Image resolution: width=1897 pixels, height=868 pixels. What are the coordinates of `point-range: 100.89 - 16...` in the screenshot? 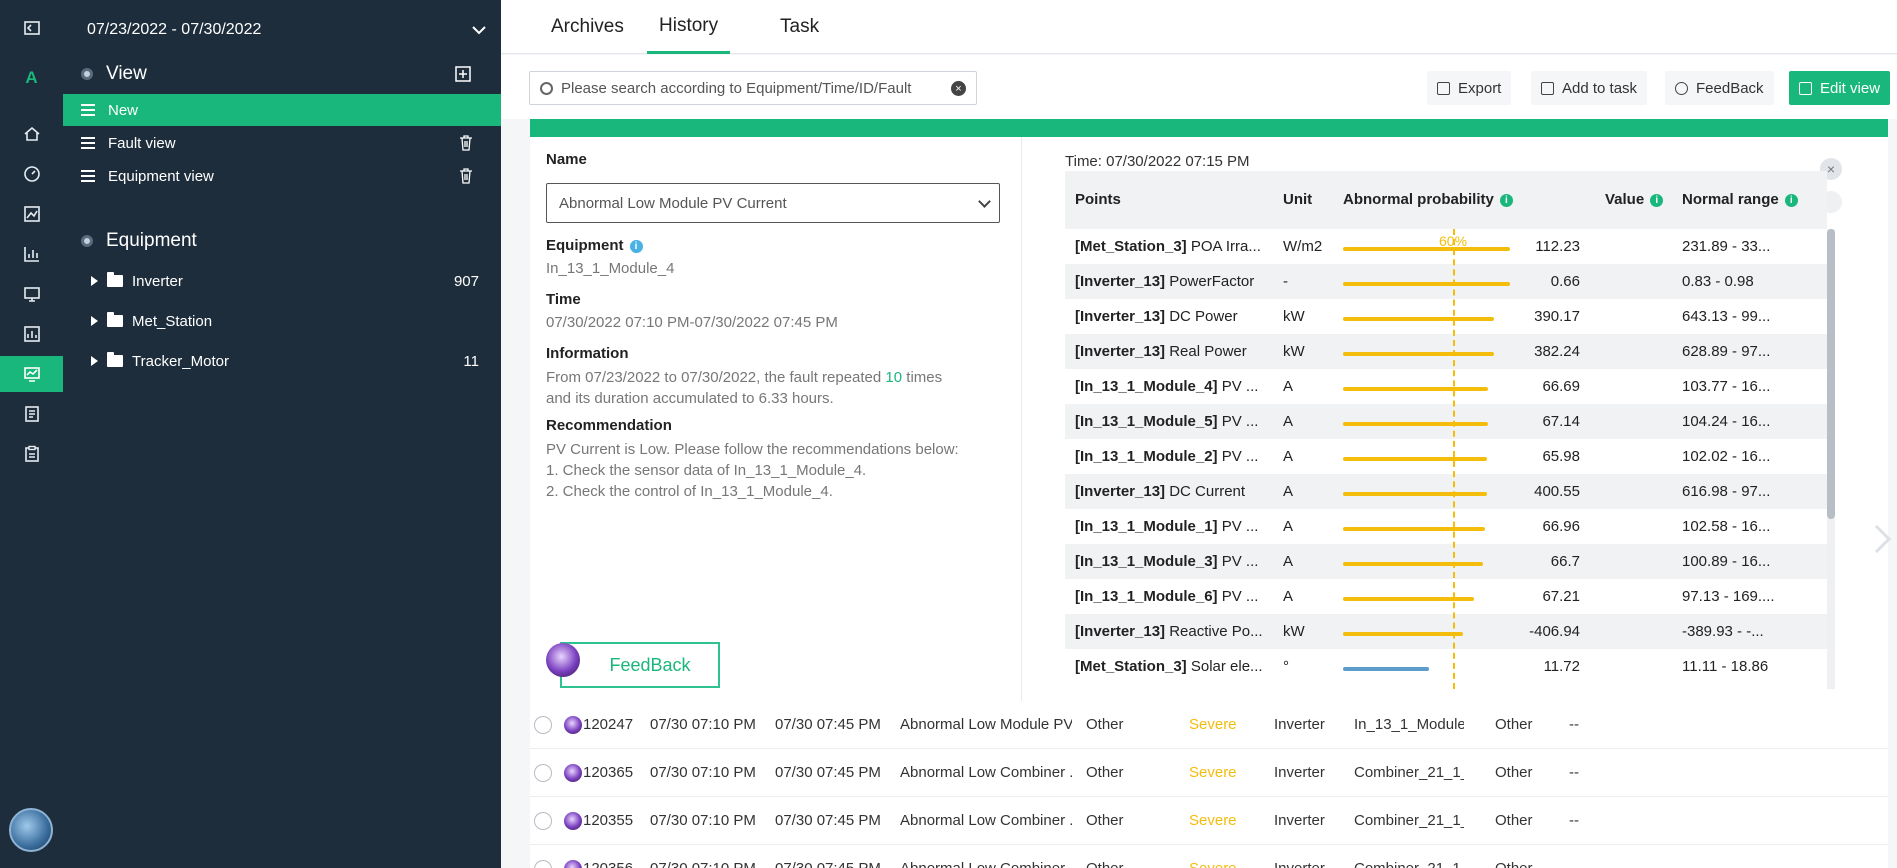 It's located at (1726, 561).